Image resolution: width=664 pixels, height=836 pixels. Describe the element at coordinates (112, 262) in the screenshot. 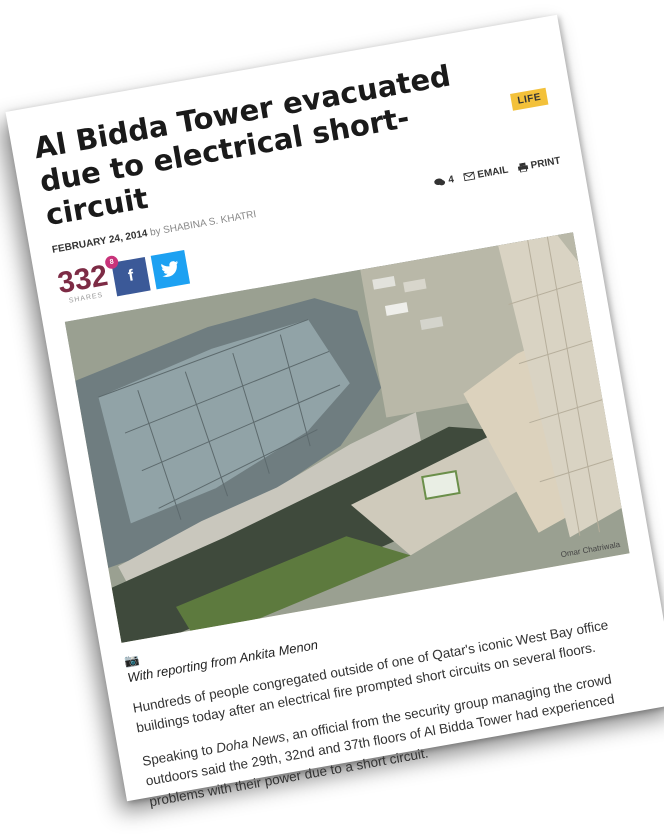

I see `share-badge: 8` at that location.